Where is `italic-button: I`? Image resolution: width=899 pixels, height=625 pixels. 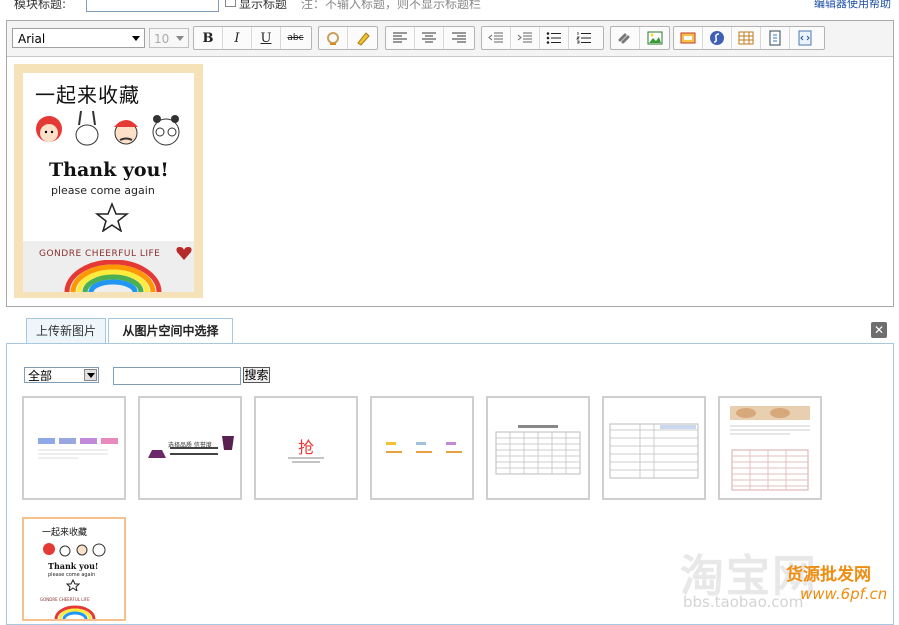 italic-button: I is located at coordinates (237, 38).